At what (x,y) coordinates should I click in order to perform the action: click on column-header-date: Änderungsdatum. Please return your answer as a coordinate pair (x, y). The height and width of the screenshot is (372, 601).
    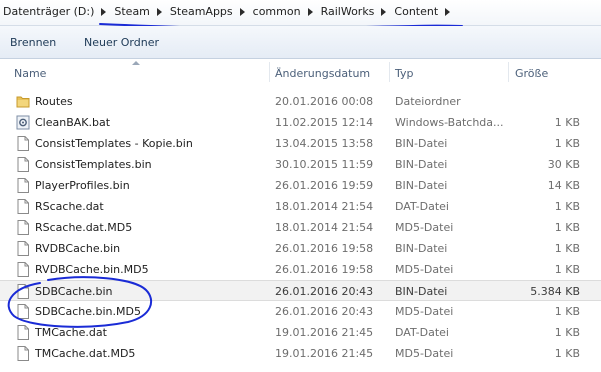
    Looking at the image, I should click on (322, 73).